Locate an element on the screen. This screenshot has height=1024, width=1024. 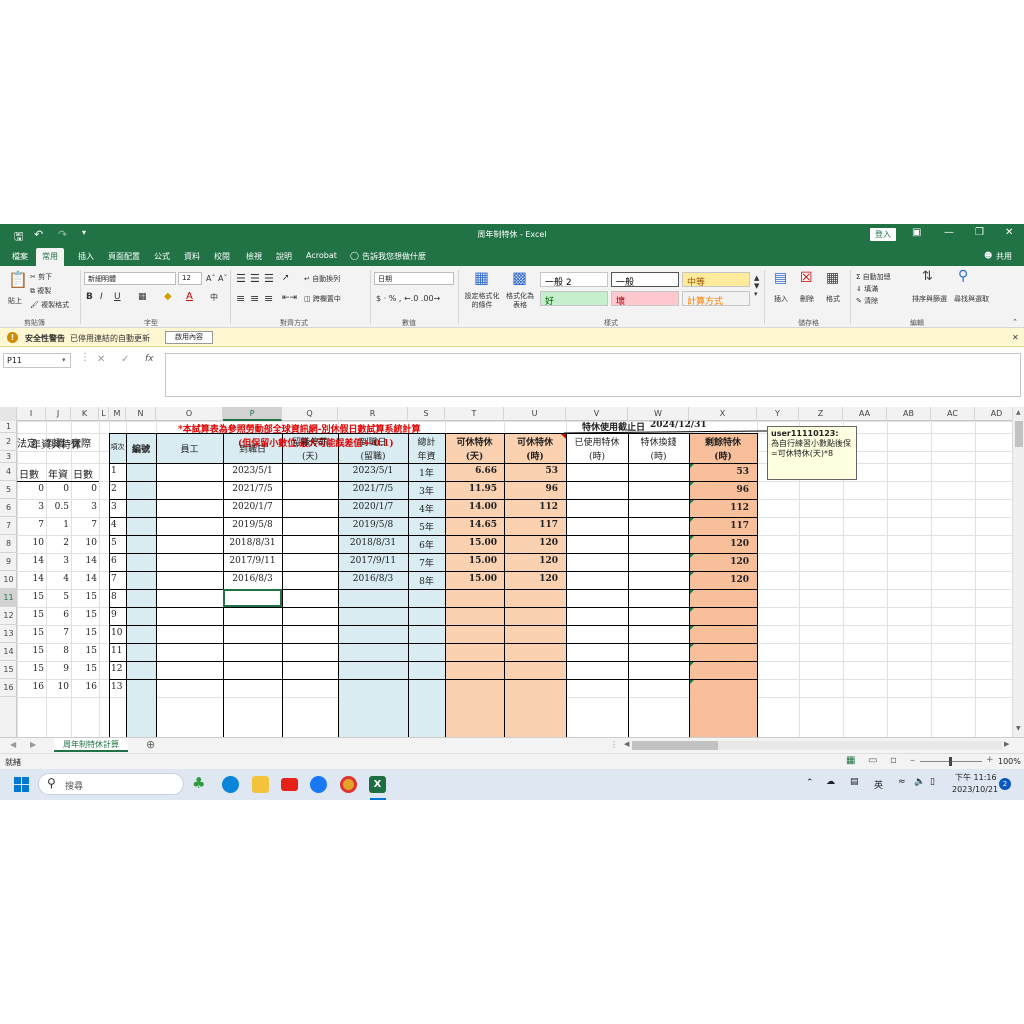
hire-date-cell: 2018/8/31 is located at coordinates (252, 543).